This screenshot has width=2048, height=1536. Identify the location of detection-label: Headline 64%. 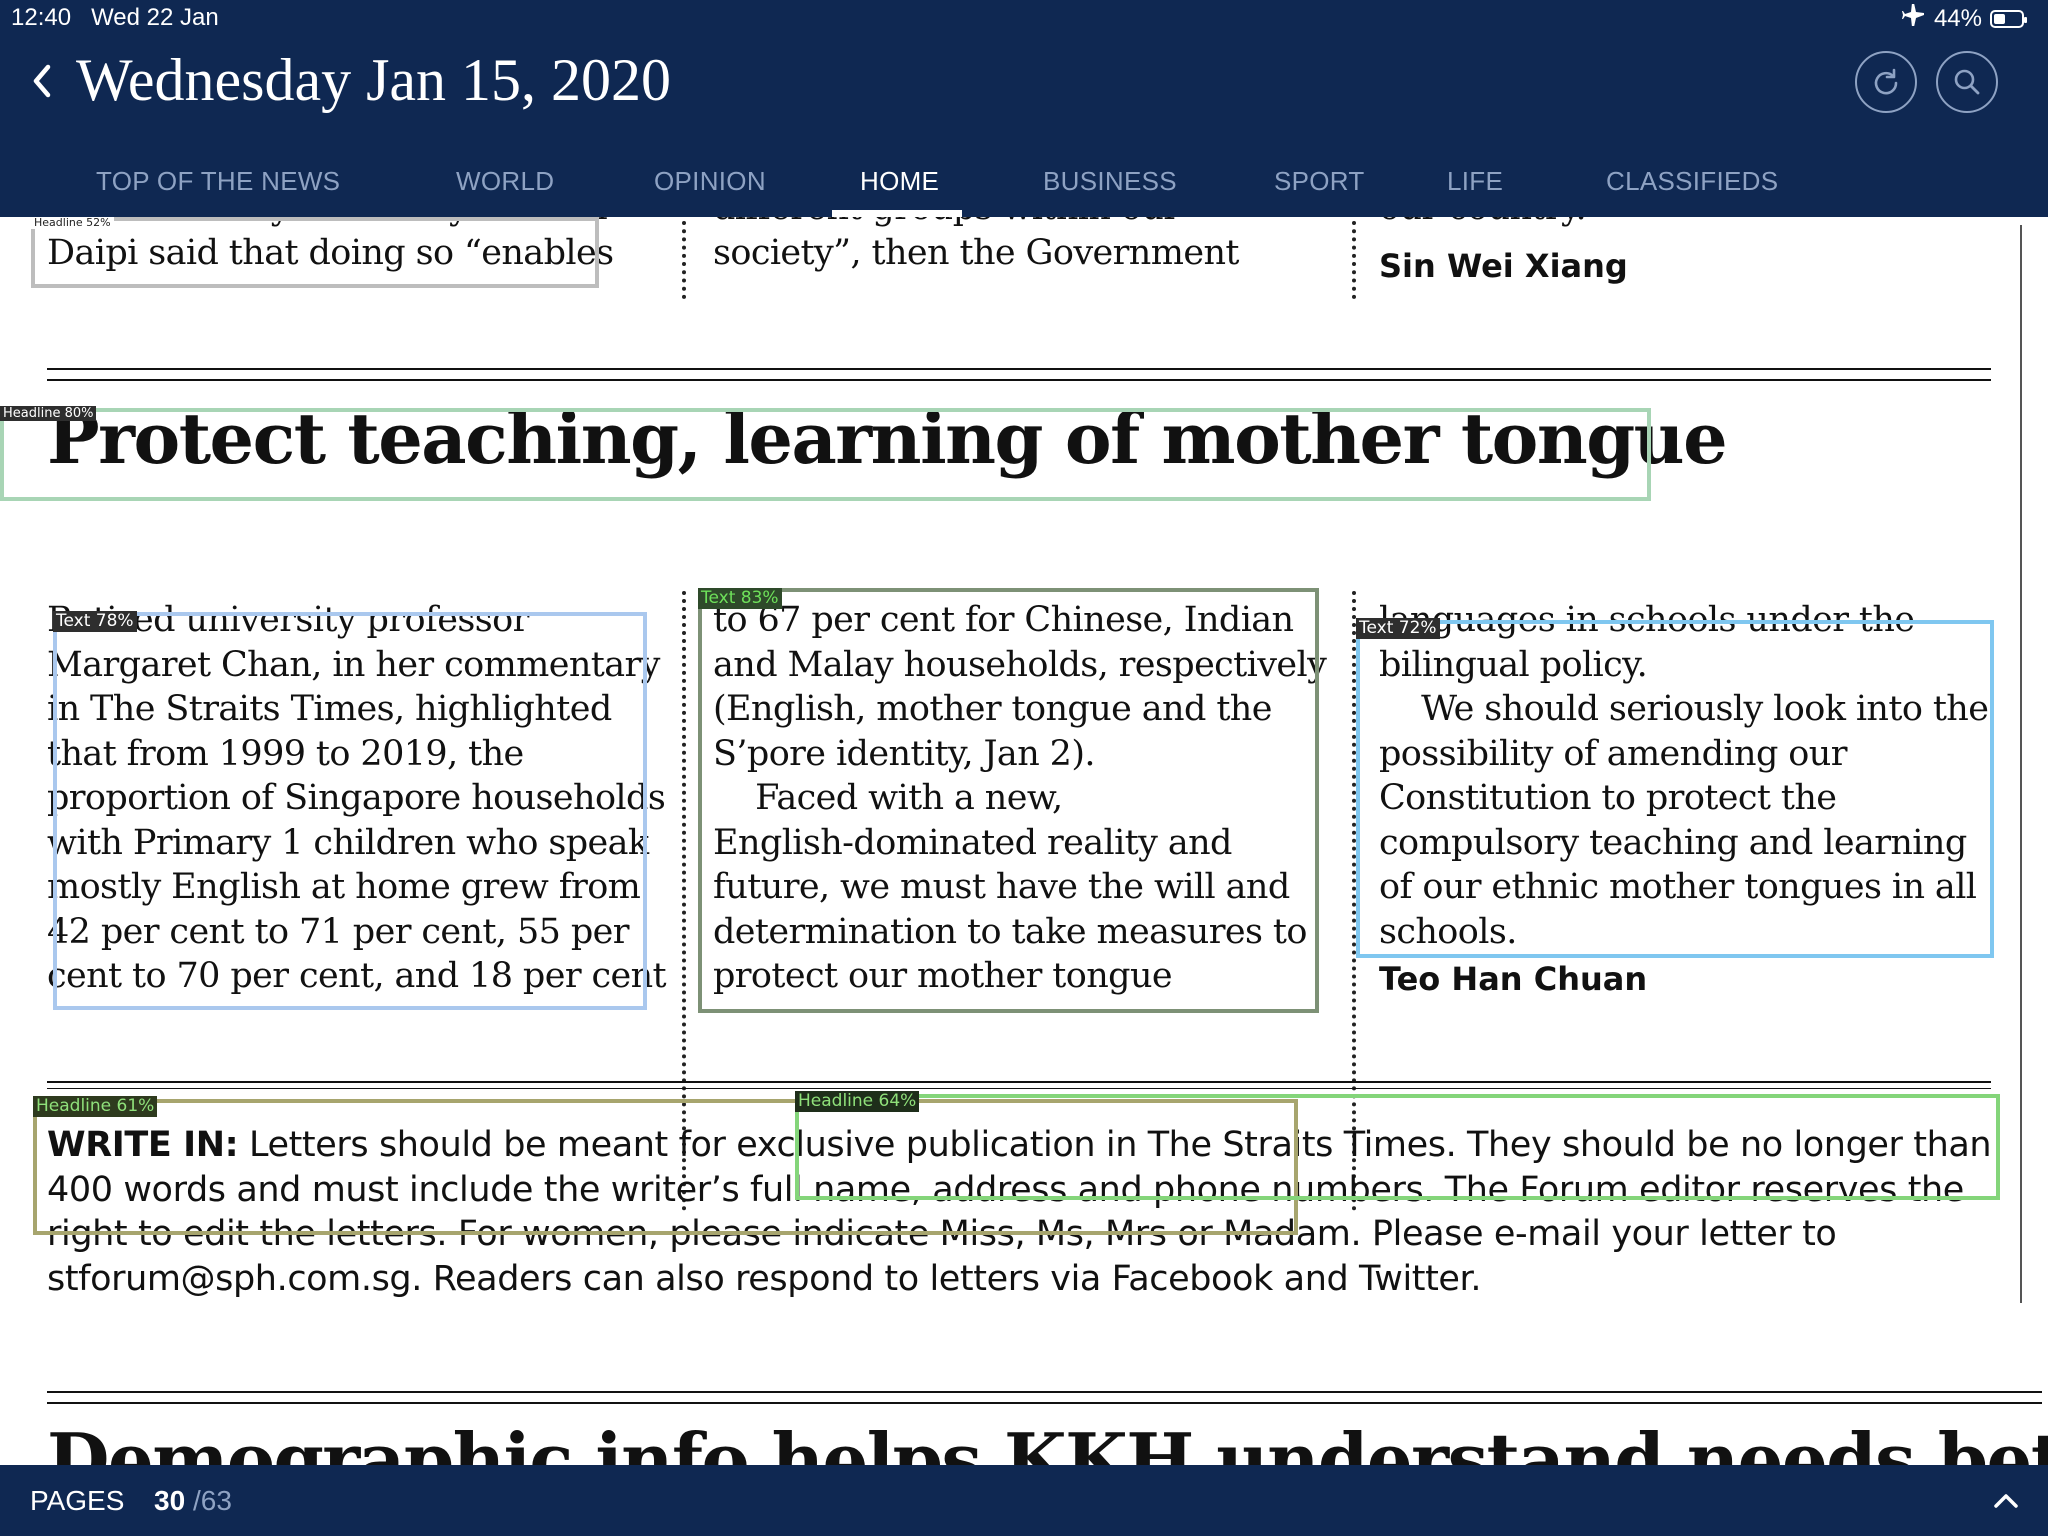
(857, 1101).